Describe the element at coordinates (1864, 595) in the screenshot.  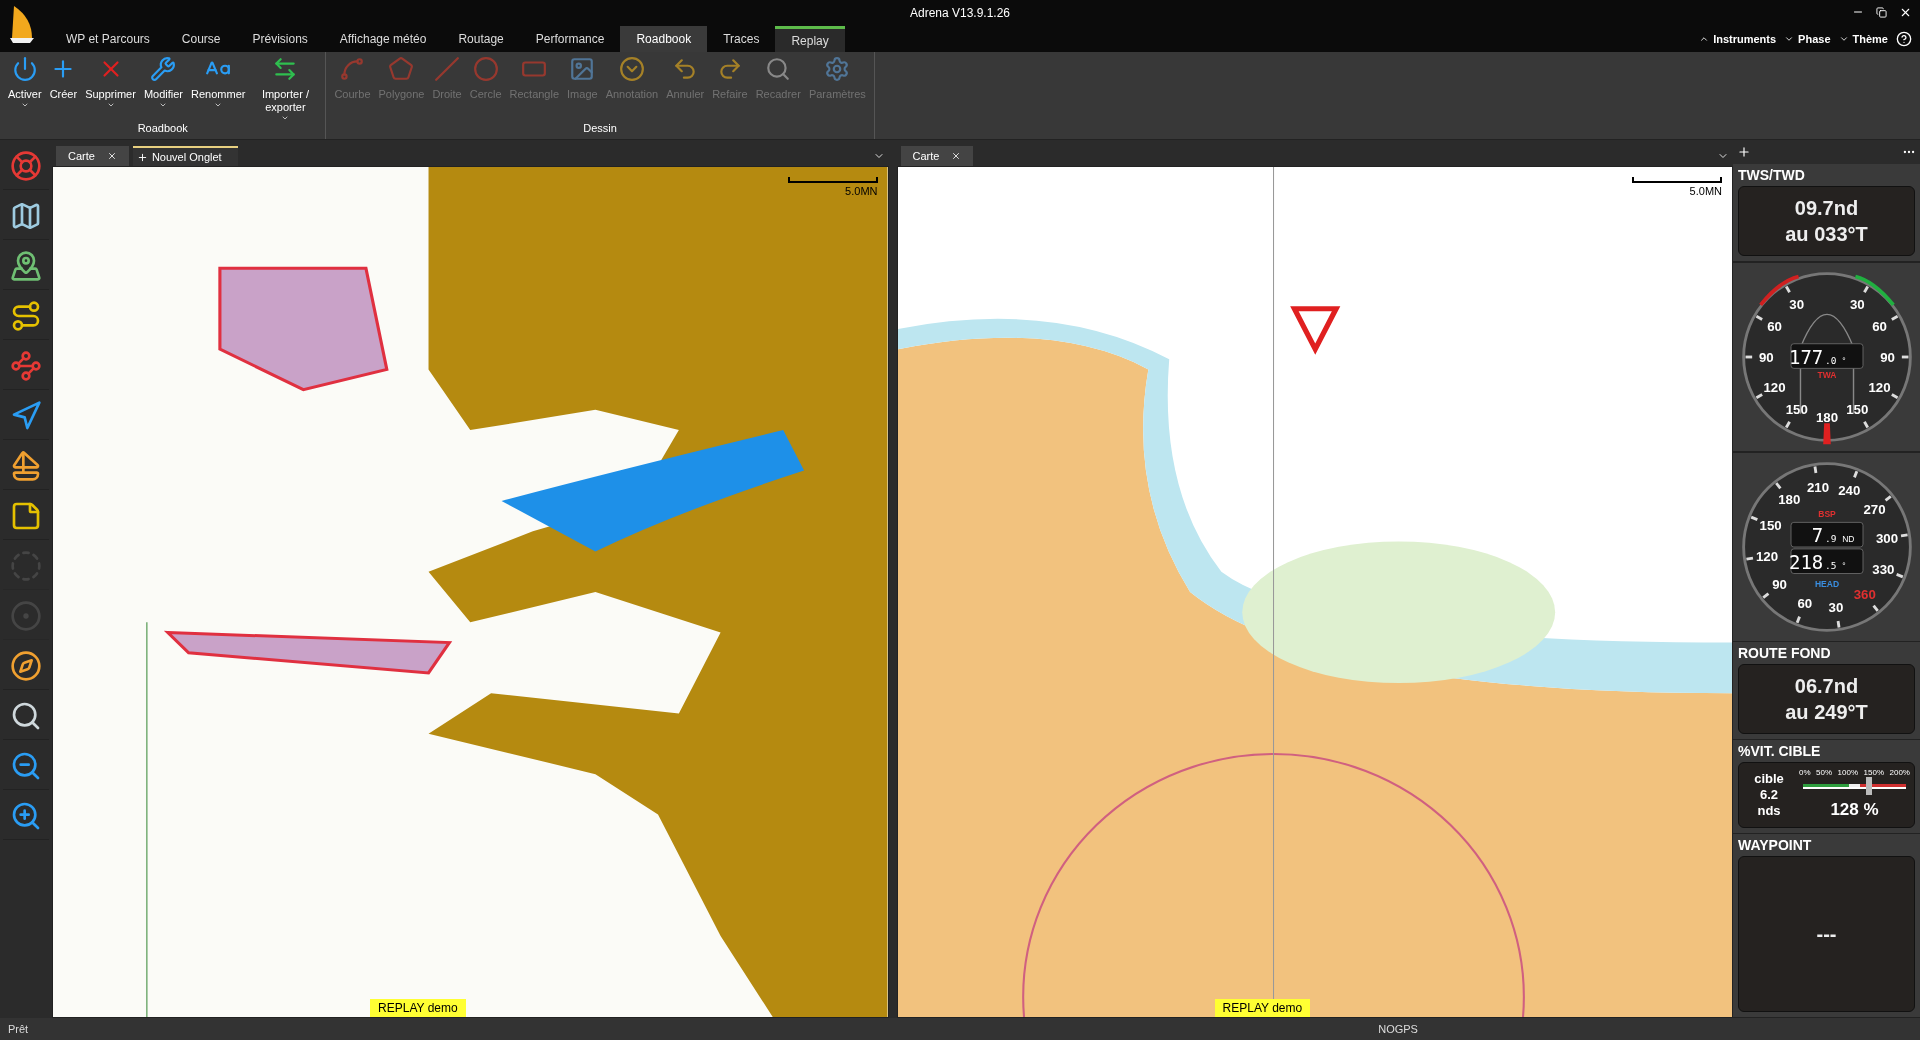
I see `dial-label: 360` at that location.